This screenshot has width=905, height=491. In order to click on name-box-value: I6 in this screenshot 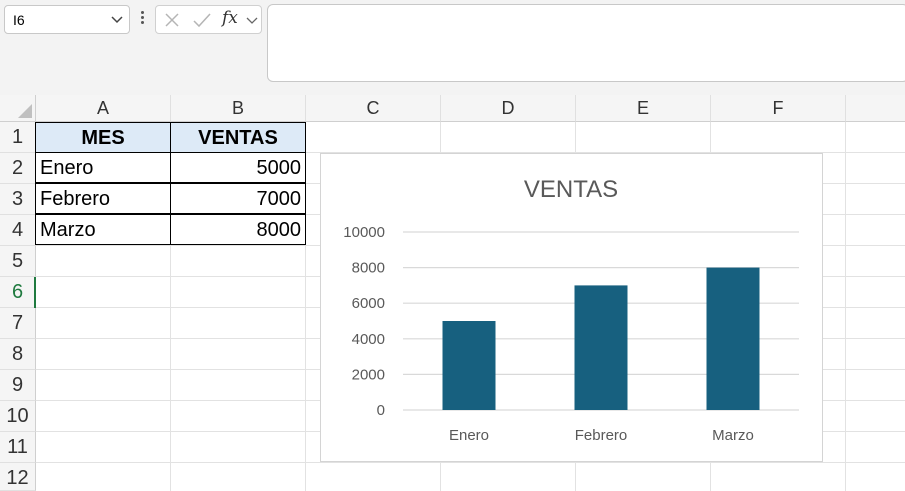, I will do `click(19, 20)`.